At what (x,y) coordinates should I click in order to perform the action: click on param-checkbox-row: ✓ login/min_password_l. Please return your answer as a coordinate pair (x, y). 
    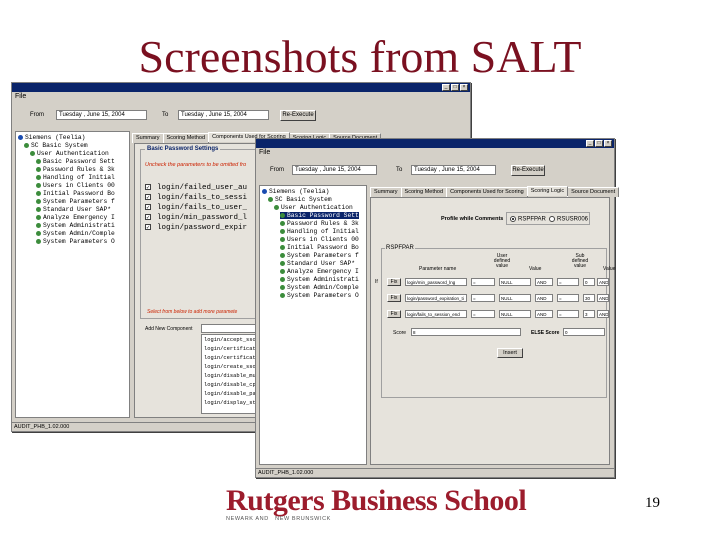
    Looking at the image, I should click on (196, 218).